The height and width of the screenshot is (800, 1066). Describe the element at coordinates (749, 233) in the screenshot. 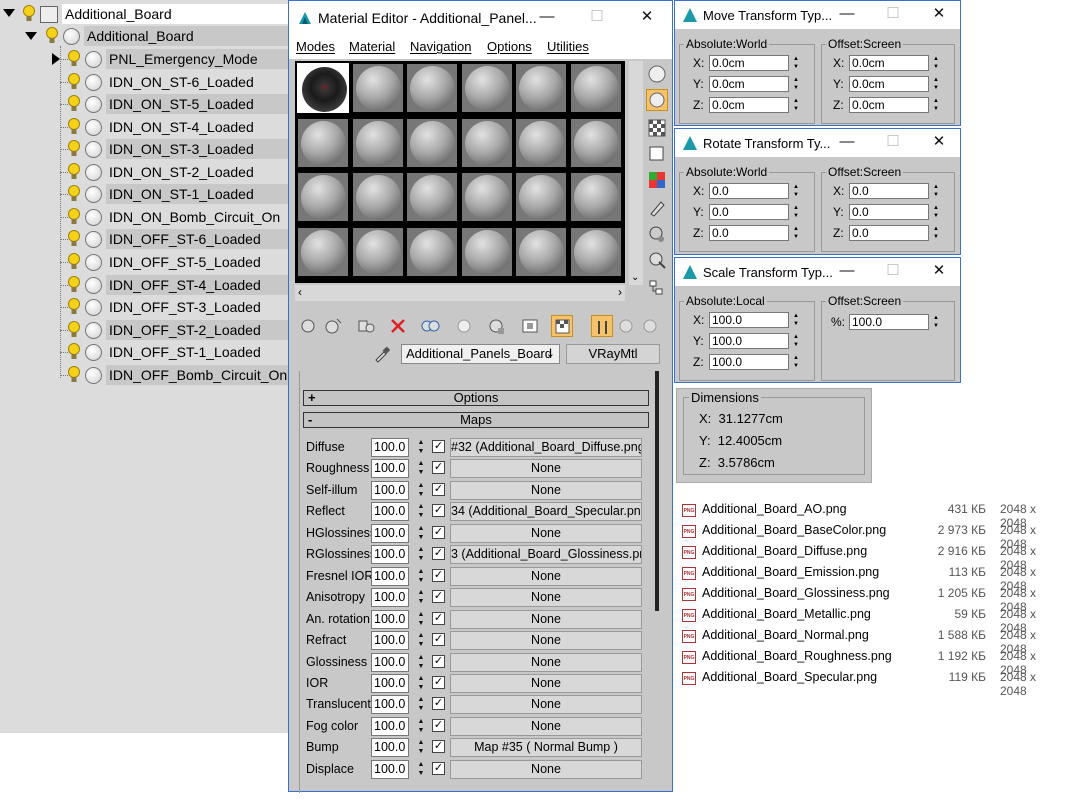

I see `absolute-z-input: 0.0` at that location.